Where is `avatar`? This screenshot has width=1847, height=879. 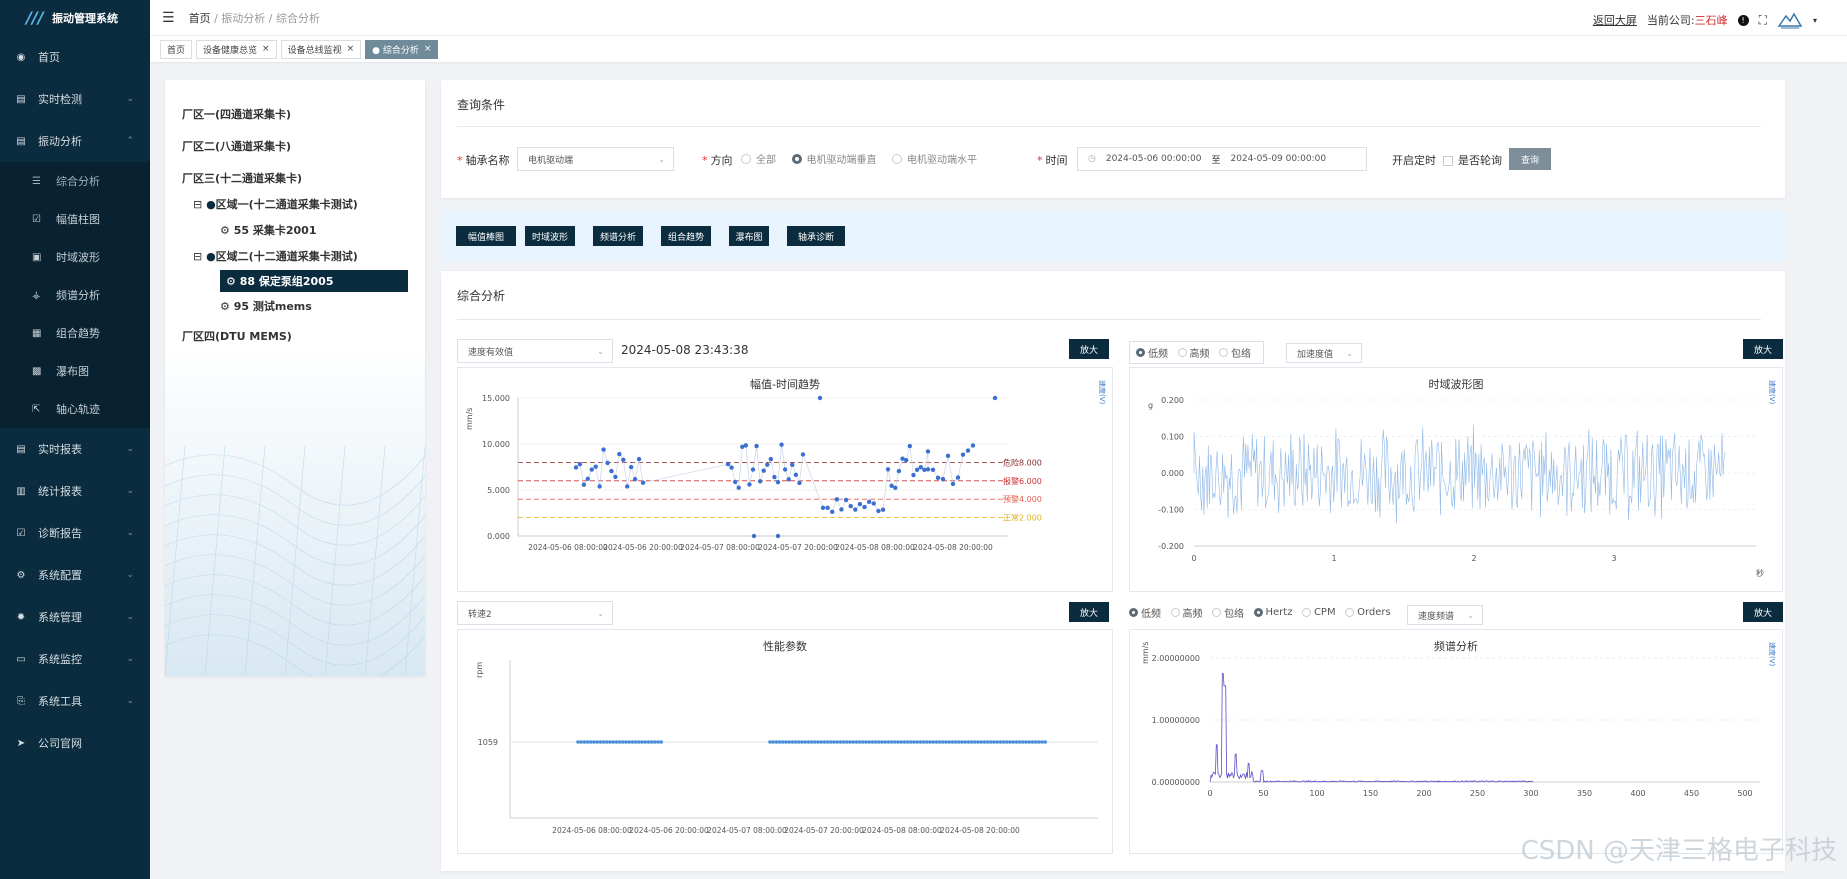
avatar is located at coordinates (1790, 20).